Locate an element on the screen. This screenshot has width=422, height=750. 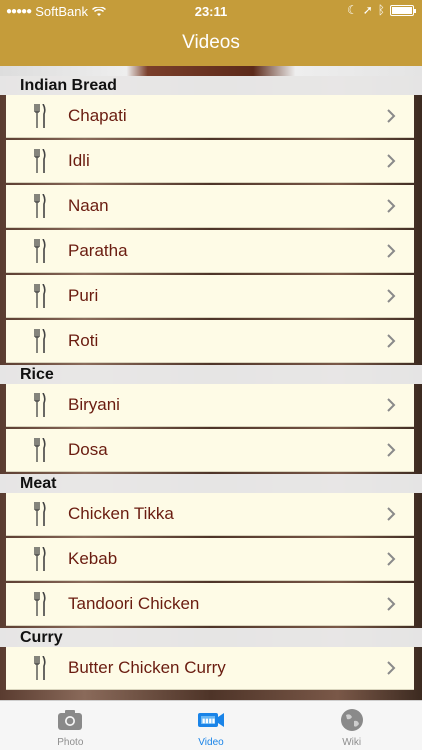
header-photo is located at coordinates (211, 71).